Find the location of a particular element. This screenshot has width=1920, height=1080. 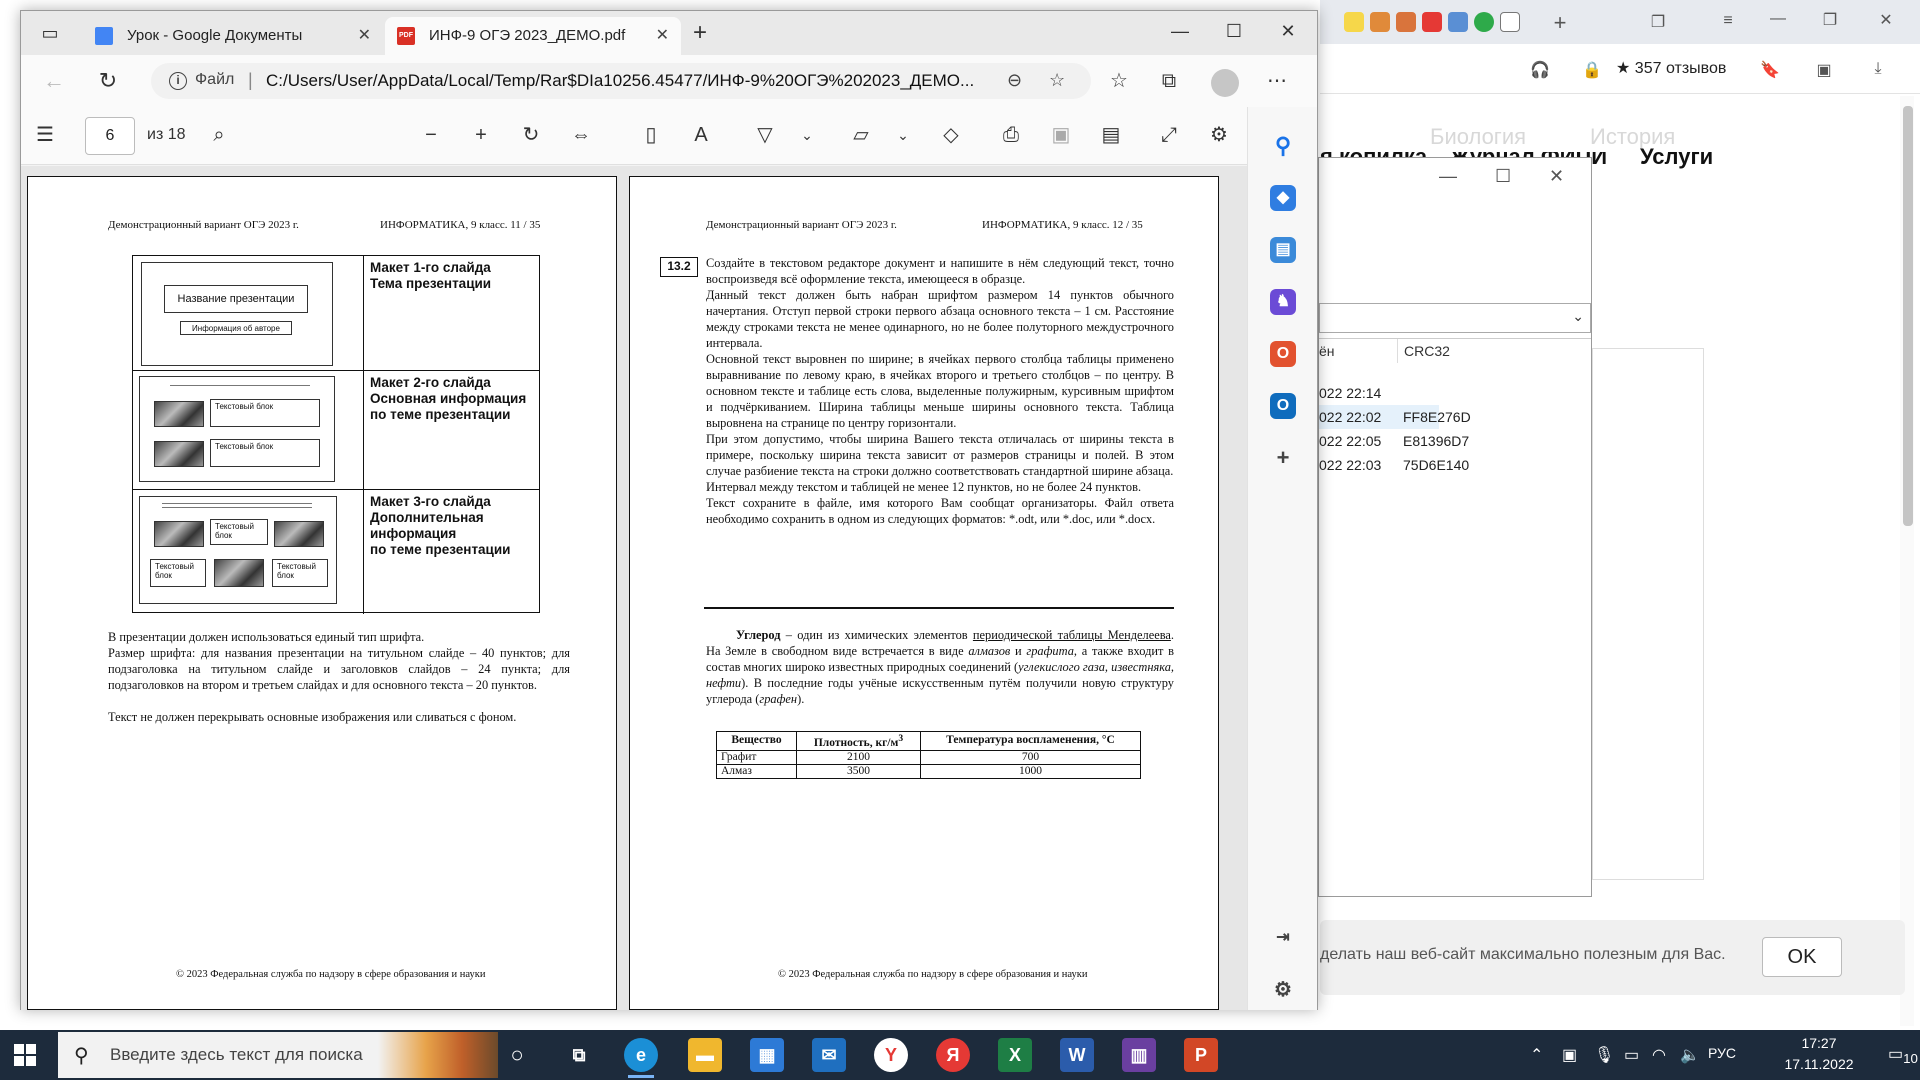

clock-date: 17.11.2022 is located at coordinates (1819, 1064).